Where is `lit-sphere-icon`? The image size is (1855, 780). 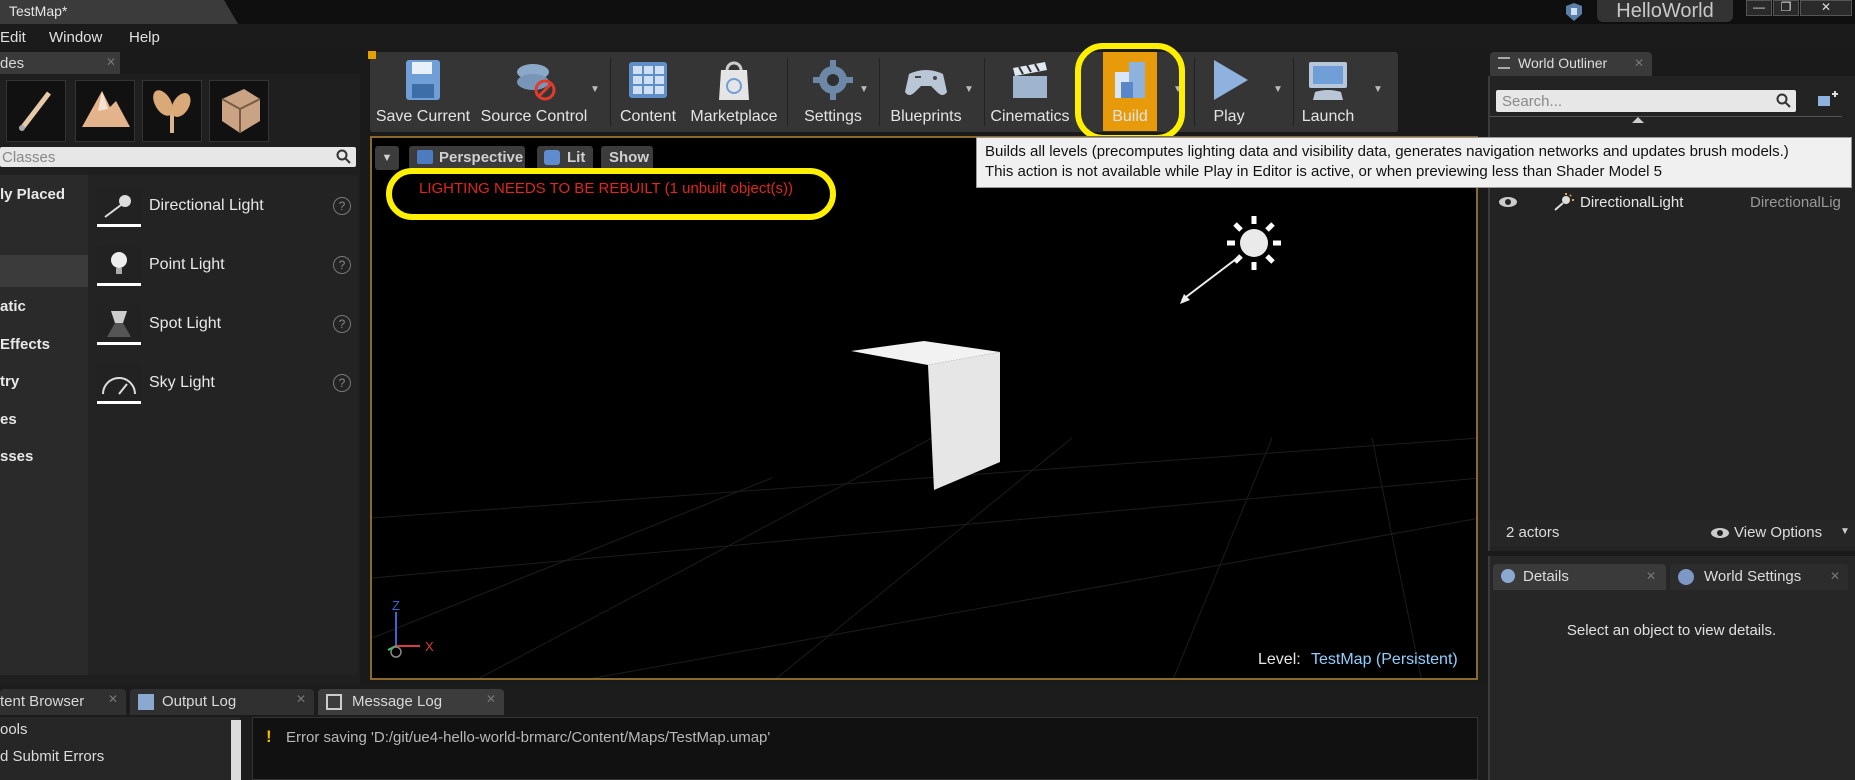 lit-sphere-icon is located at coordinates (552, 157).